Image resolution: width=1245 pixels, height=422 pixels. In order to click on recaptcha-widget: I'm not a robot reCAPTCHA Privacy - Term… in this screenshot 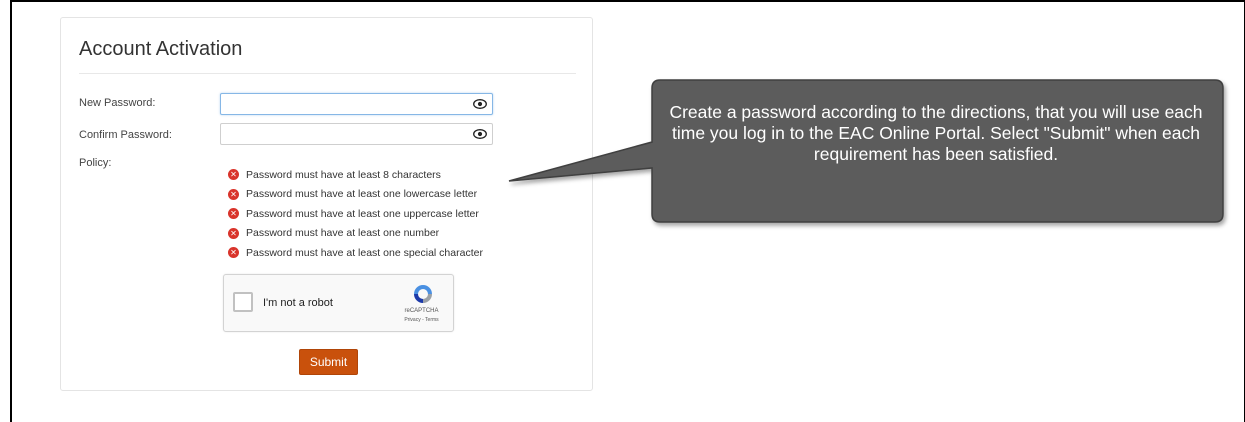, I will do `click(338, 303)`.